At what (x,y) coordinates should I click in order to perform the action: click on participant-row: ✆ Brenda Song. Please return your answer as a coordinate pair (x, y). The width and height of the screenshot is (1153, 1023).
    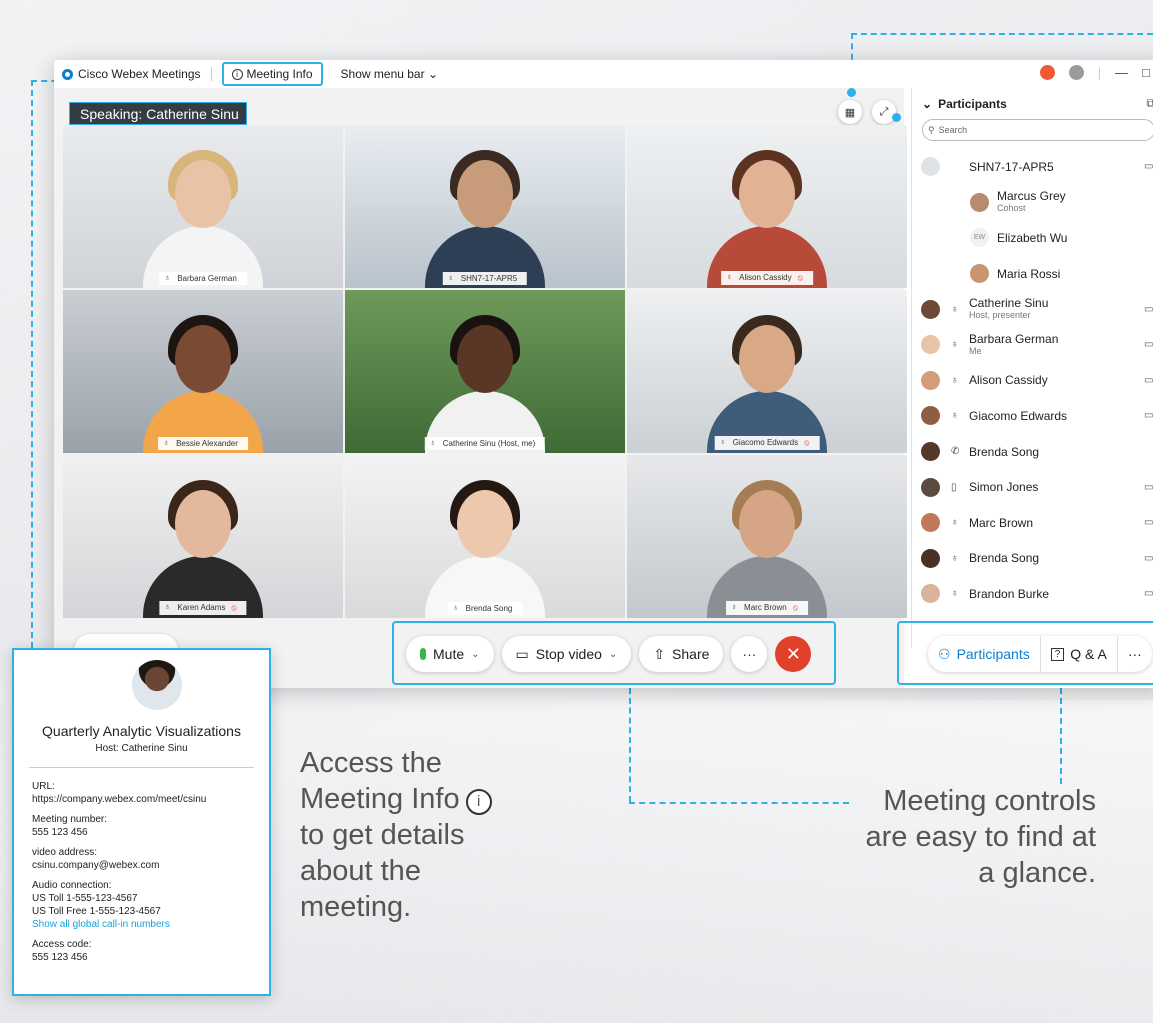
    Looking at the image, I should click on (1032, 452).